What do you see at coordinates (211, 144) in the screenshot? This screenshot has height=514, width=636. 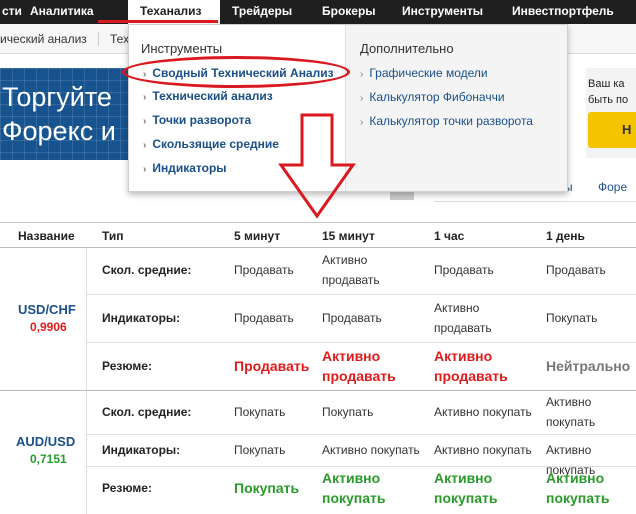 I see `dropdown-link-moving-averages: › Скользящие средние` at bounding box center [211, 144].